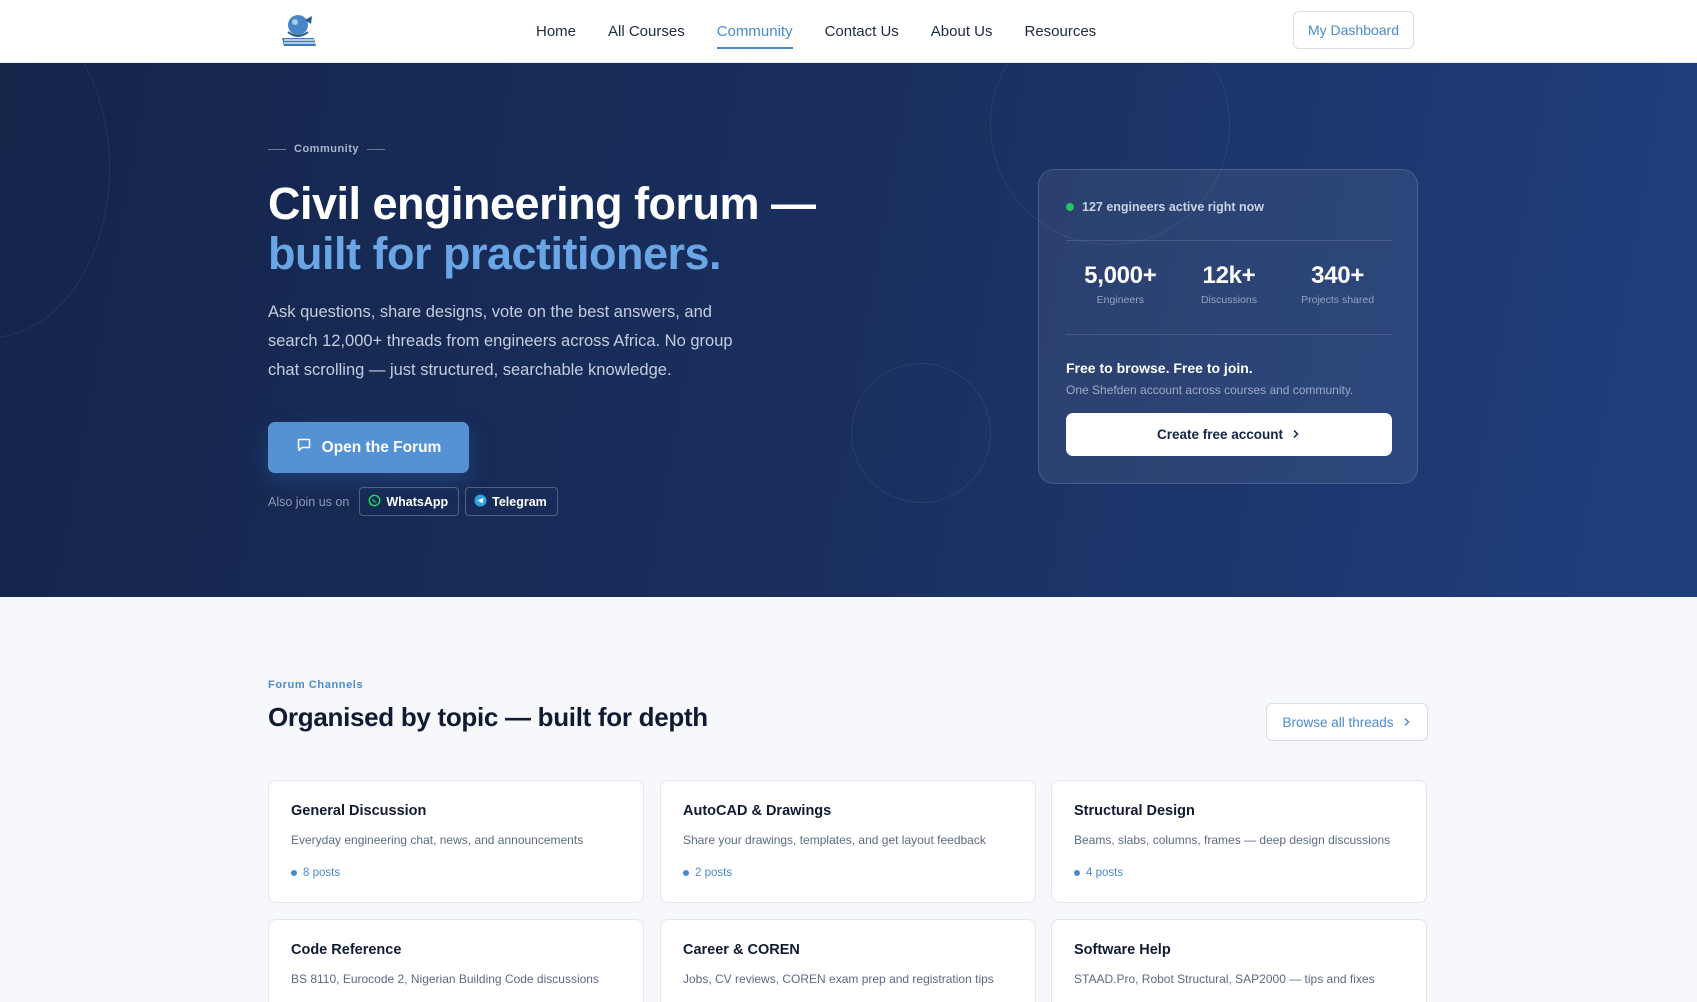 This screenshot has height=1002, width=1697. I want to click on create-account-label: Create free account, so click(1220, 434).